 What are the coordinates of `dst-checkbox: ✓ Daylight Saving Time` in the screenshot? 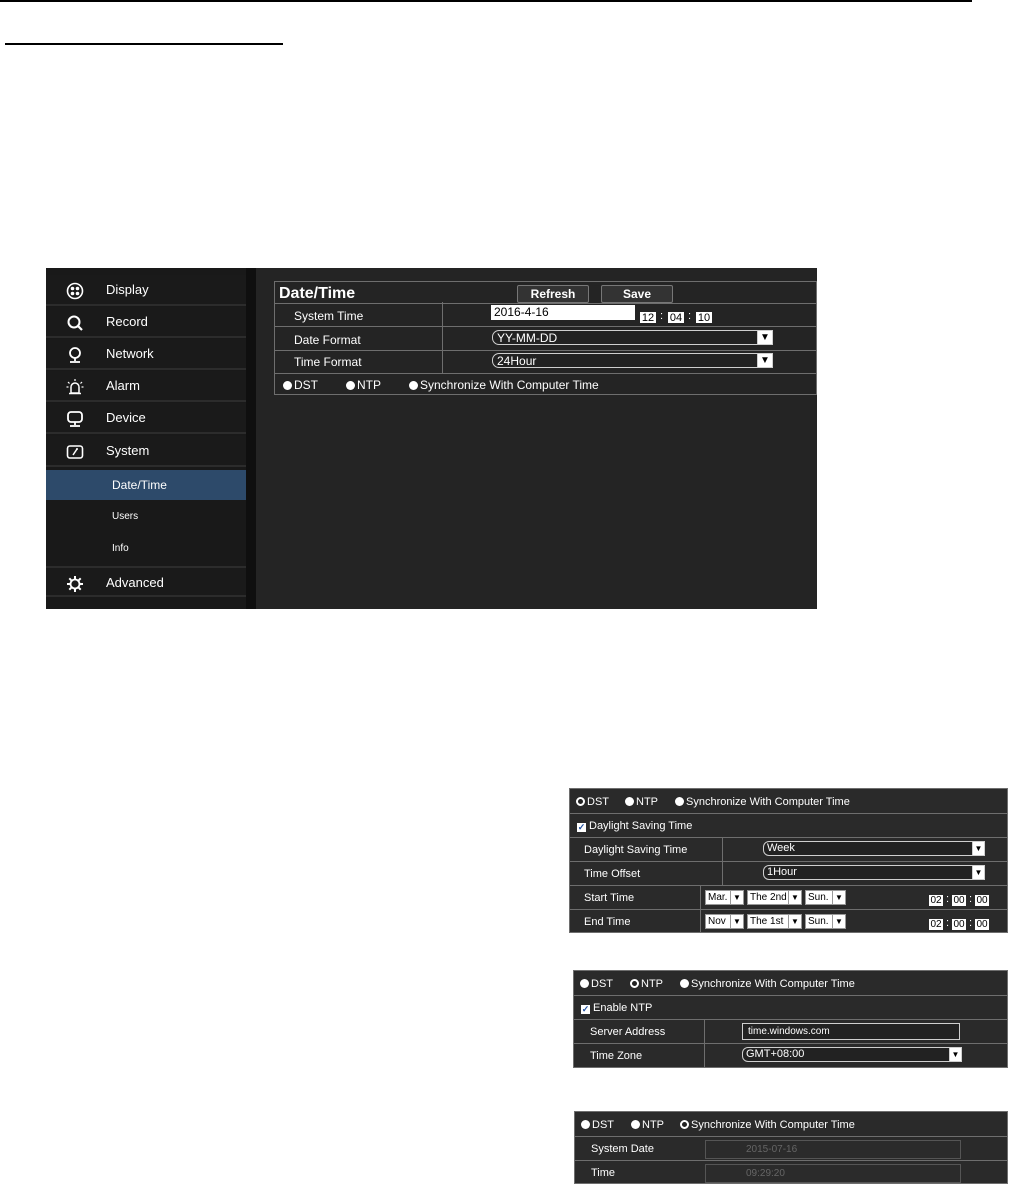 It's located at (634, 826).